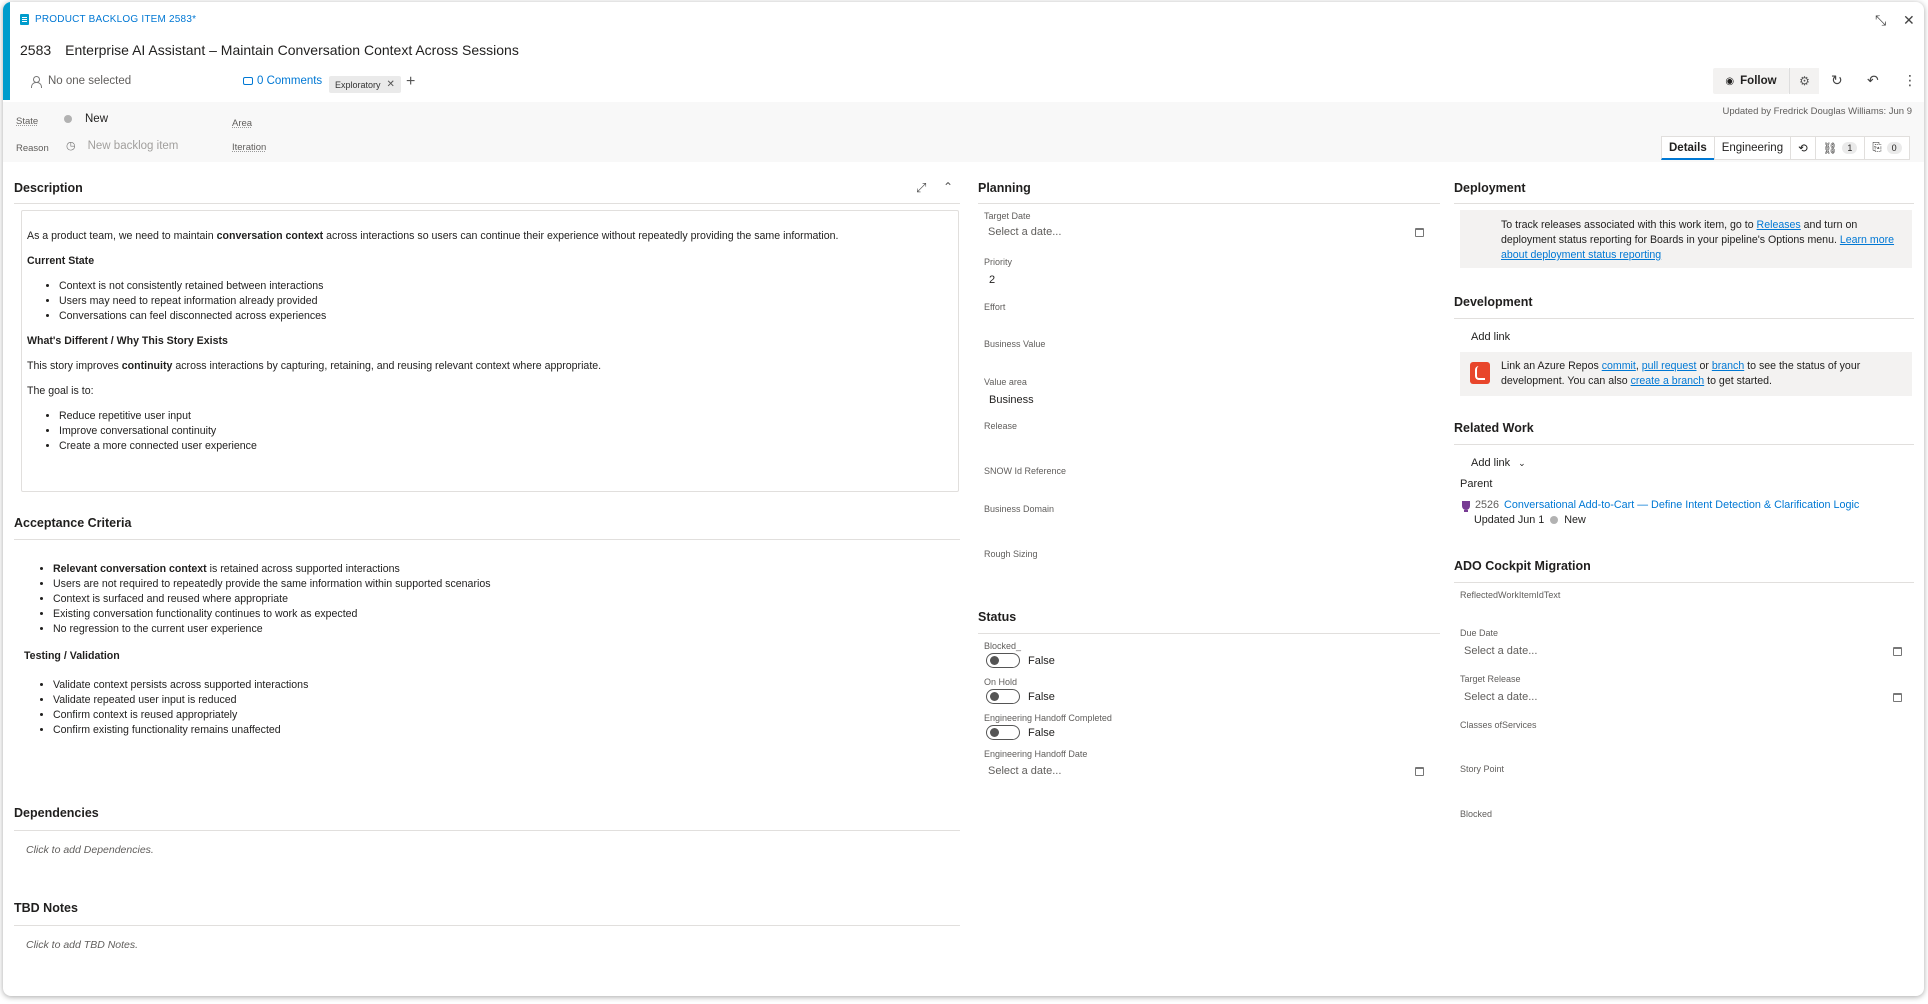  I want to click on handoff-date-label: Engineering Handoff Date, so click(1036, 754).